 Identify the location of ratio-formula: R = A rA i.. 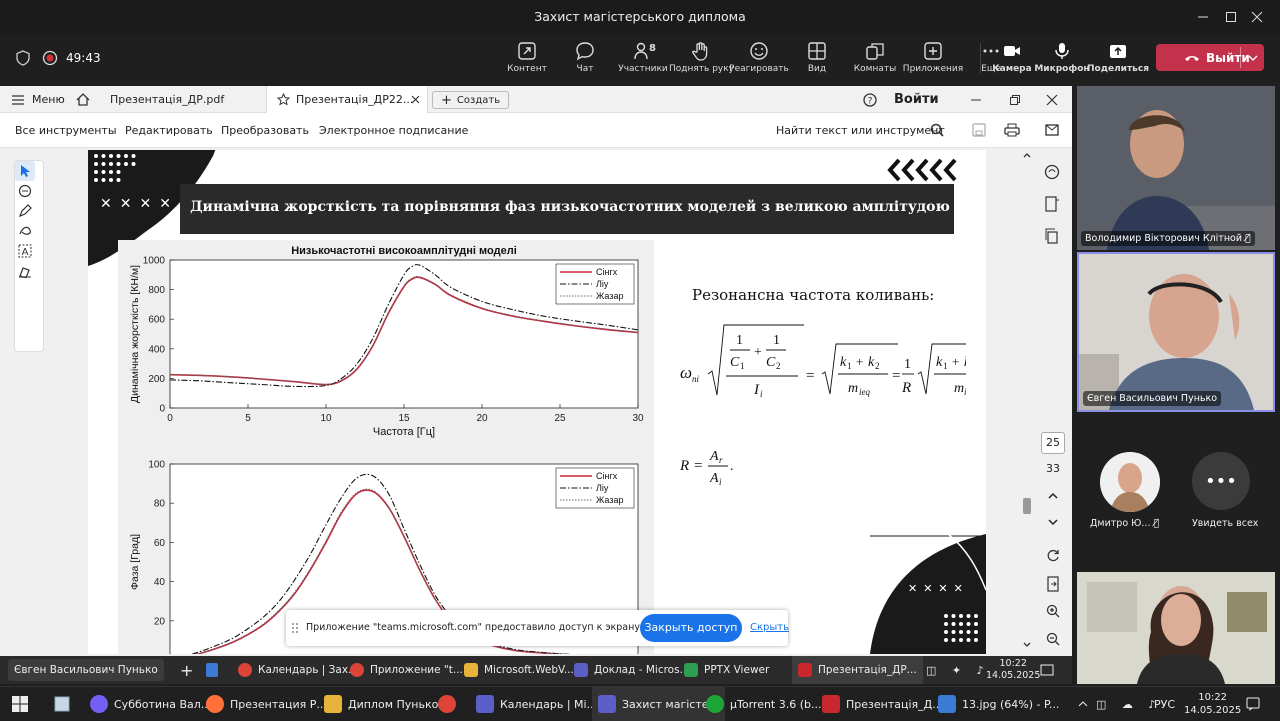
(706, 468).